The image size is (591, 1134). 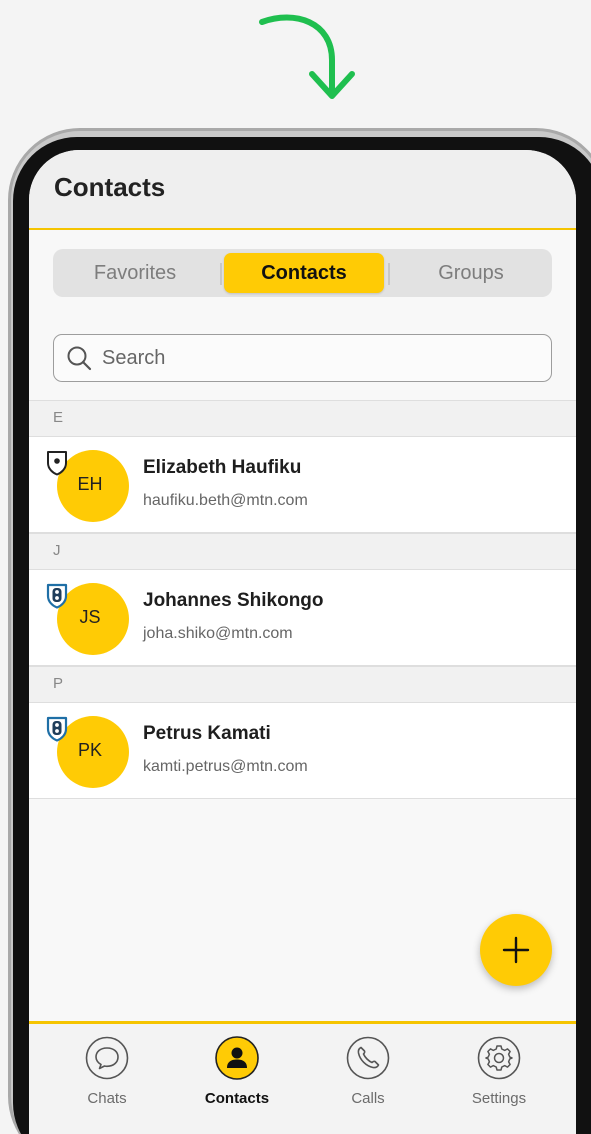 I want to click on contact-email: joha.shiko@mtn.com, so click(x=218, y=633).